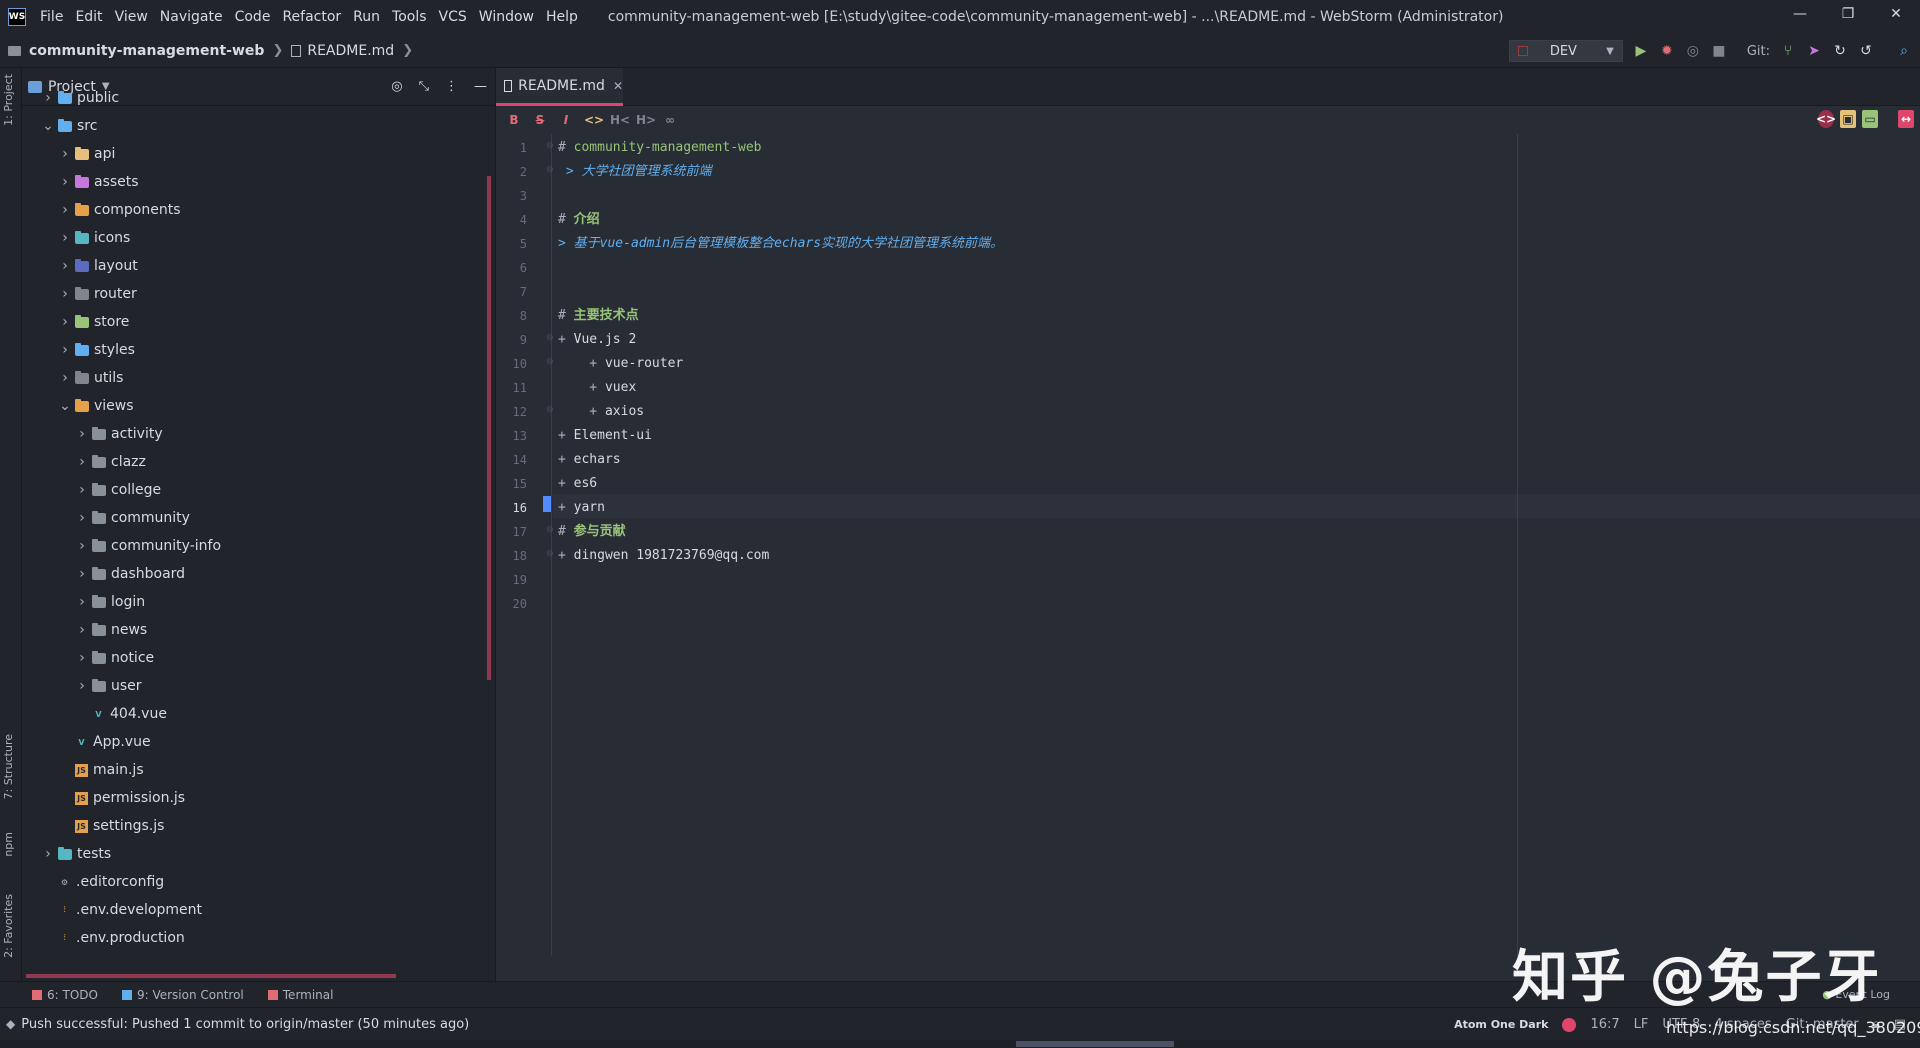 The image size is (1920, 1048). I want to click on tree-item: V 404.vue, so click(121, 714).